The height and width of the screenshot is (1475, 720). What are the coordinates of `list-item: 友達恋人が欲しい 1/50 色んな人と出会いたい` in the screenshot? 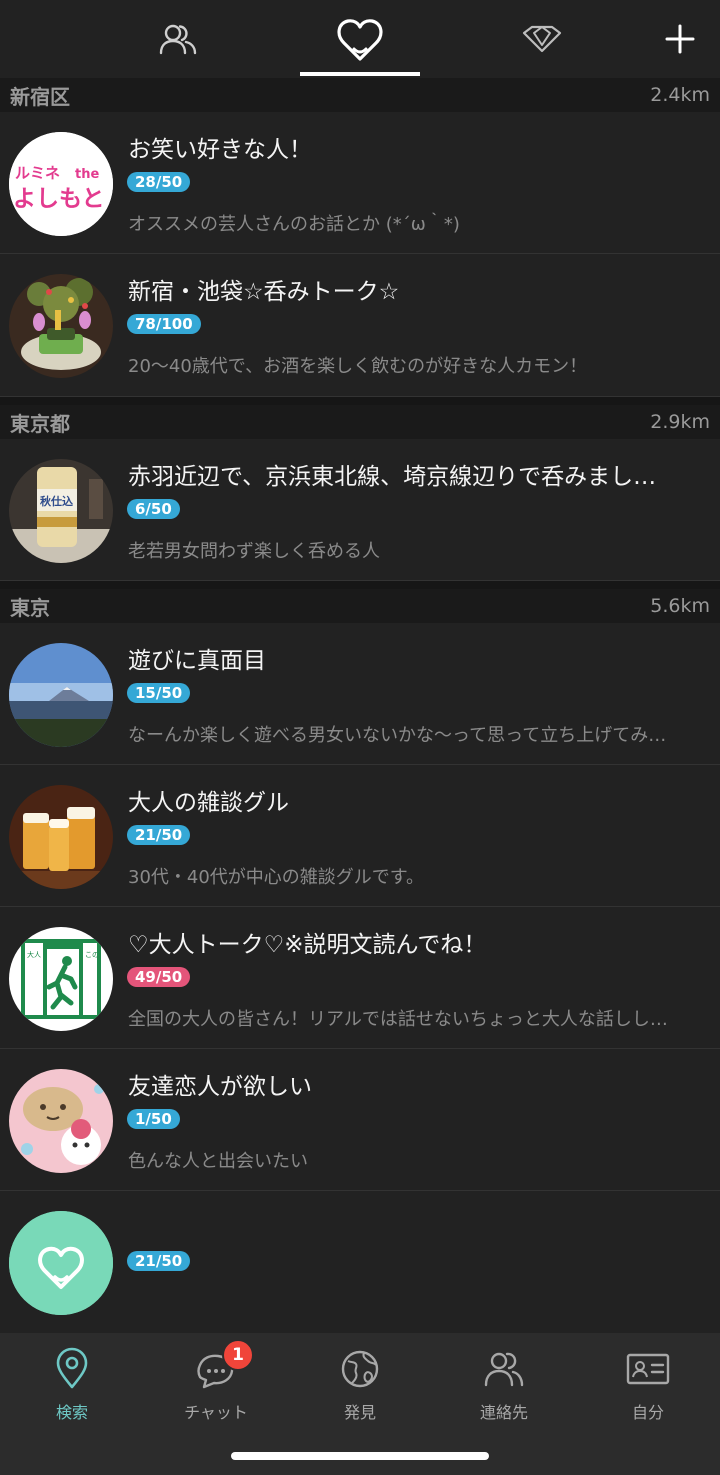 It's located at (360, 1120).